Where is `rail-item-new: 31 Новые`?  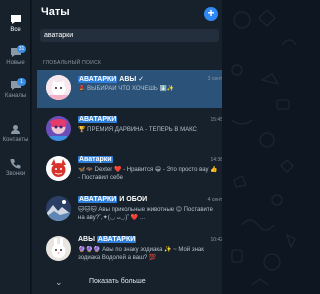
rail-item-new: 31 Новые is located at coordinates (15, 55).